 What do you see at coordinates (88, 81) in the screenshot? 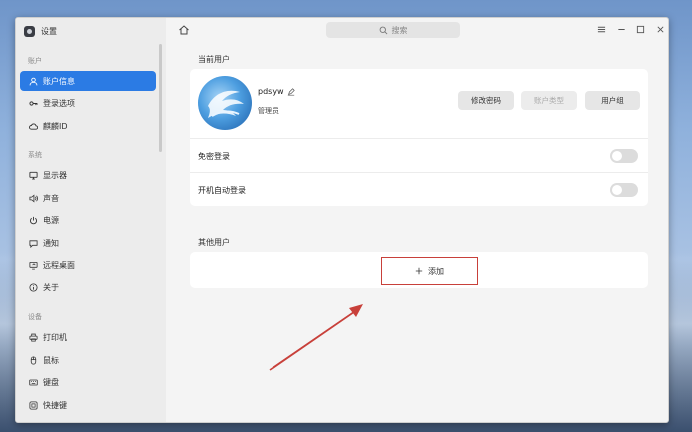
I see `sidebar-item-account-info: 账户信息` at bounding box center [88, 81].